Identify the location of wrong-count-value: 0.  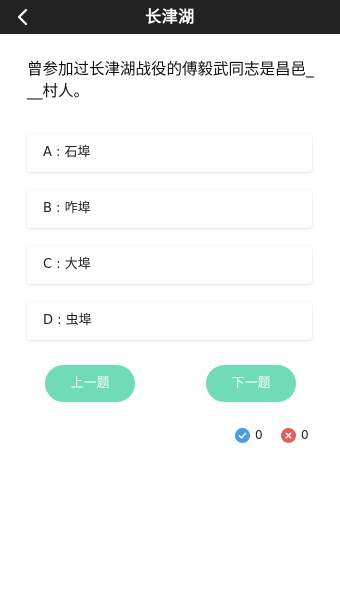
(305, 435).